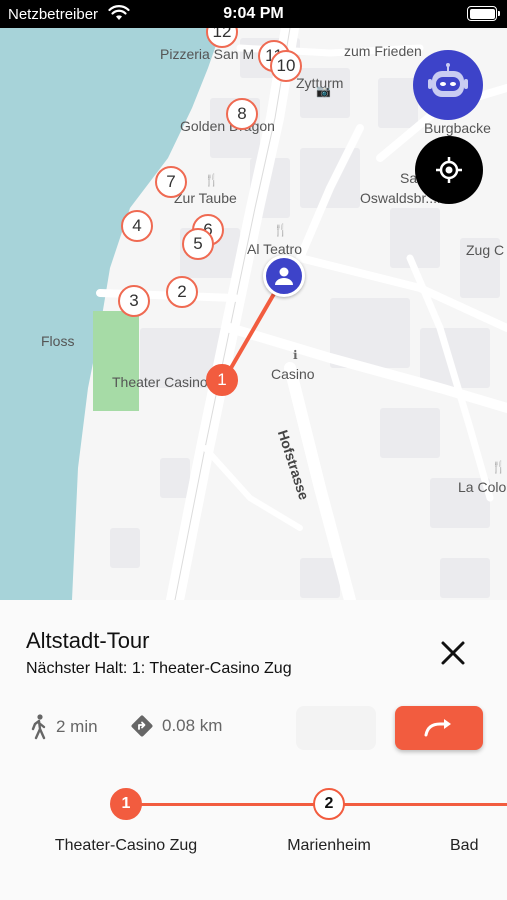 The height and width of the screenshot is (900, 507). I want to click on stop-marker-8: 8, so click(242, 114).